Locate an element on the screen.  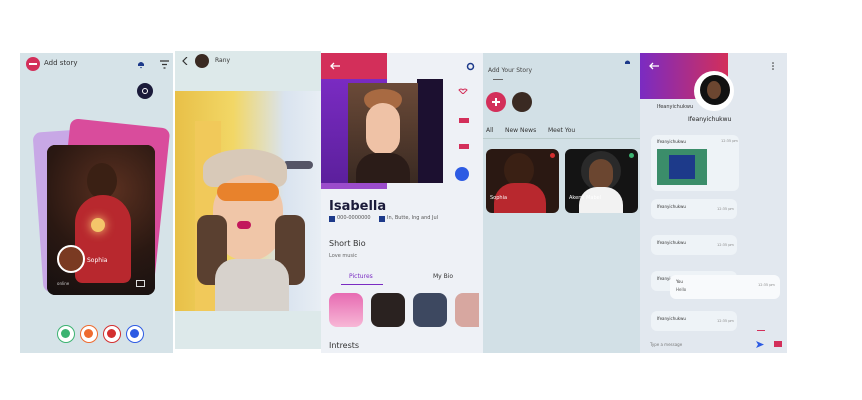
info-icon is located at coordinates (134, 333).